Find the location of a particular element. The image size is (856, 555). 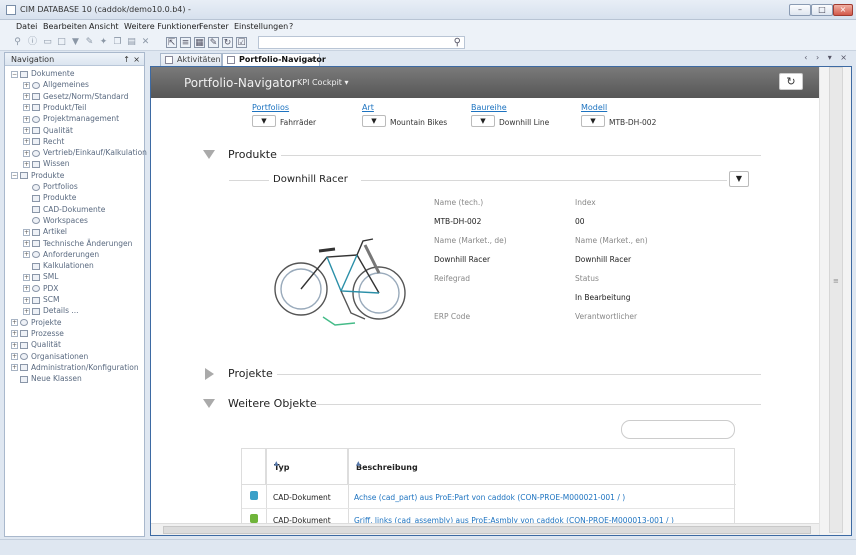

menu-datei: Datei is located at coordinates (26, 26).